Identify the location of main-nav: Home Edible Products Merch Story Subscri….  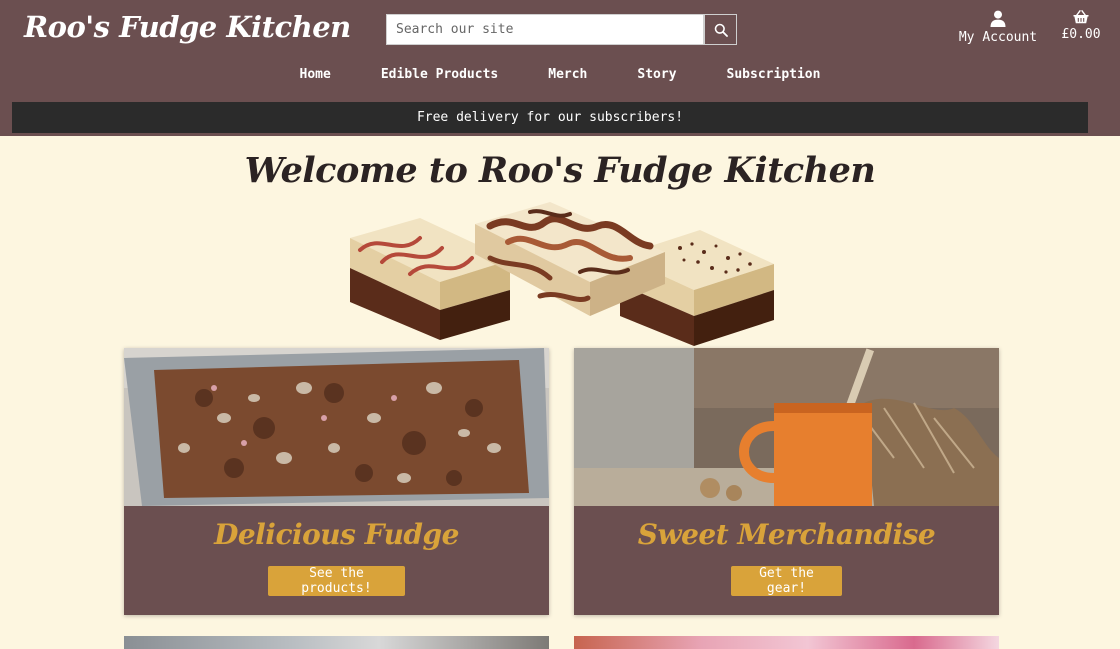
(560, 74).